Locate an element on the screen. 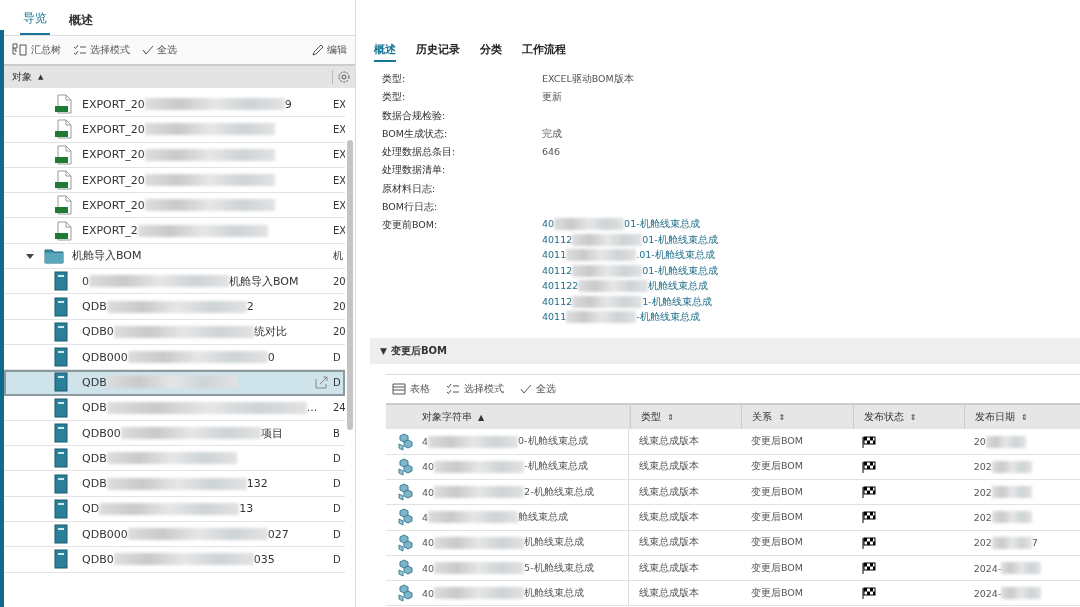  bom-link: 4011 .01-机舱线束总成 is located at coordinates (630, 255).